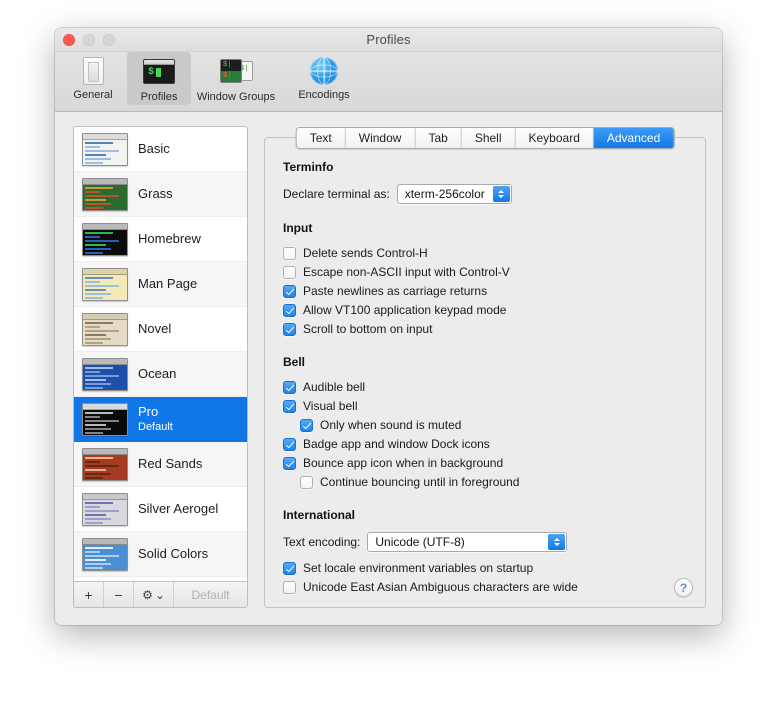 This screenshot has width=777, height=701. Describe the element at coordinates (93, 72) in the screenshot. I see `general-icon` at that location.